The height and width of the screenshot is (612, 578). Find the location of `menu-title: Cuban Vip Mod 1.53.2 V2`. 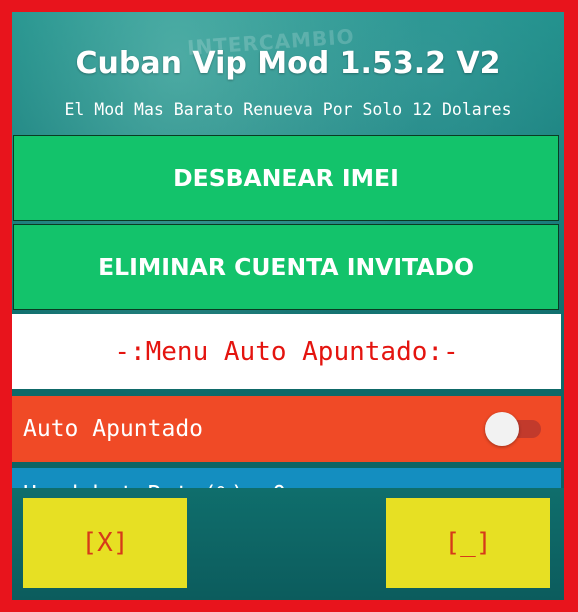

menu-title: Cuban Vip Mod 1.53.2 V2 is located at coordinates (288, 63).